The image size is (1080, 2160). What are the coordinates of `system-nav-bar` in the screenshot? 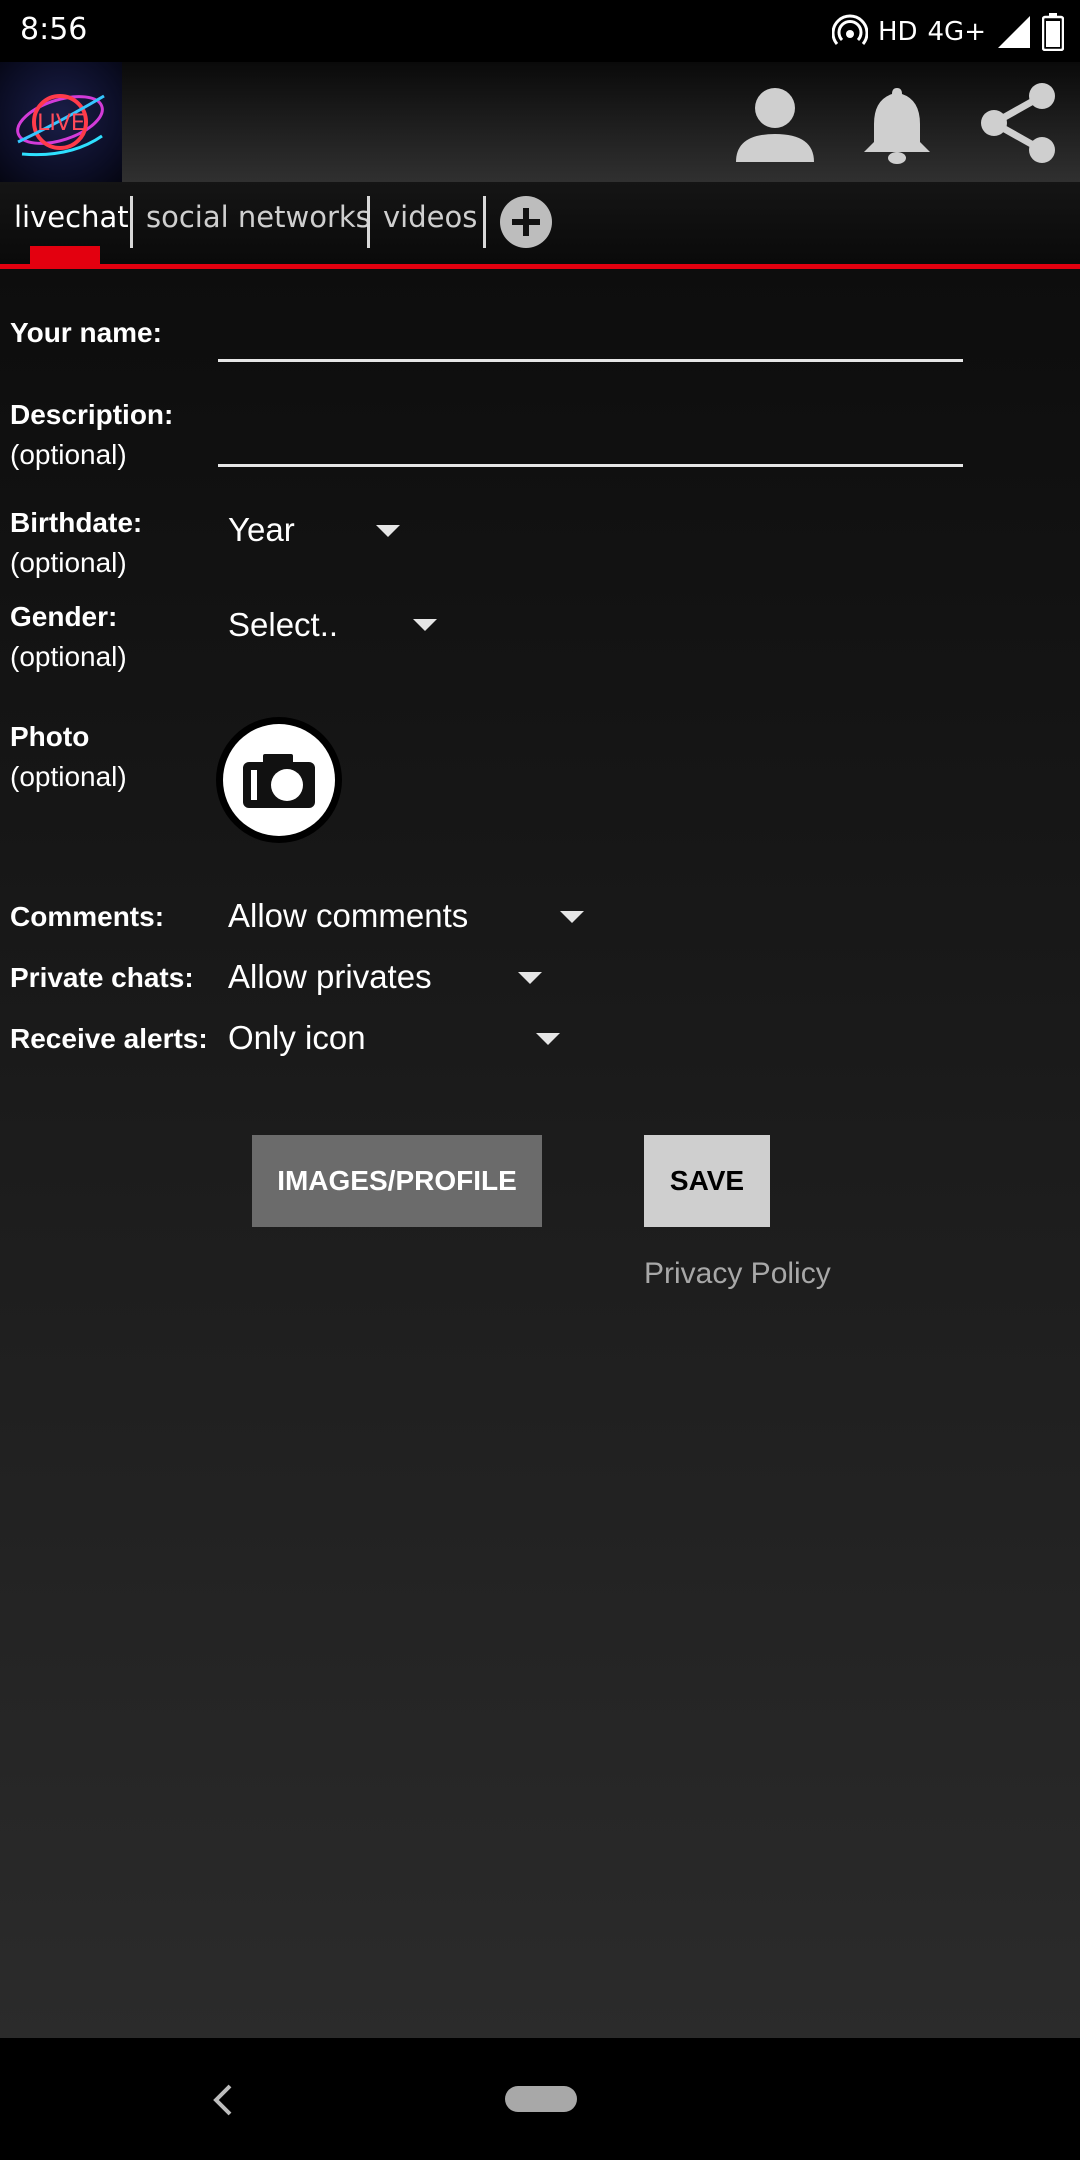 It's located at (540, 2099).